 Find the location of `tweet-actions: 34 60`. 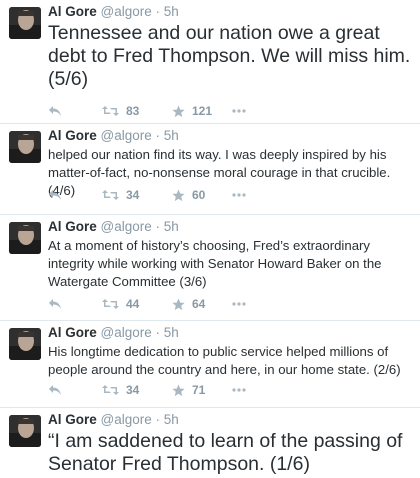

tweet-actions: 34 60 is located at coordinates (147, 195).